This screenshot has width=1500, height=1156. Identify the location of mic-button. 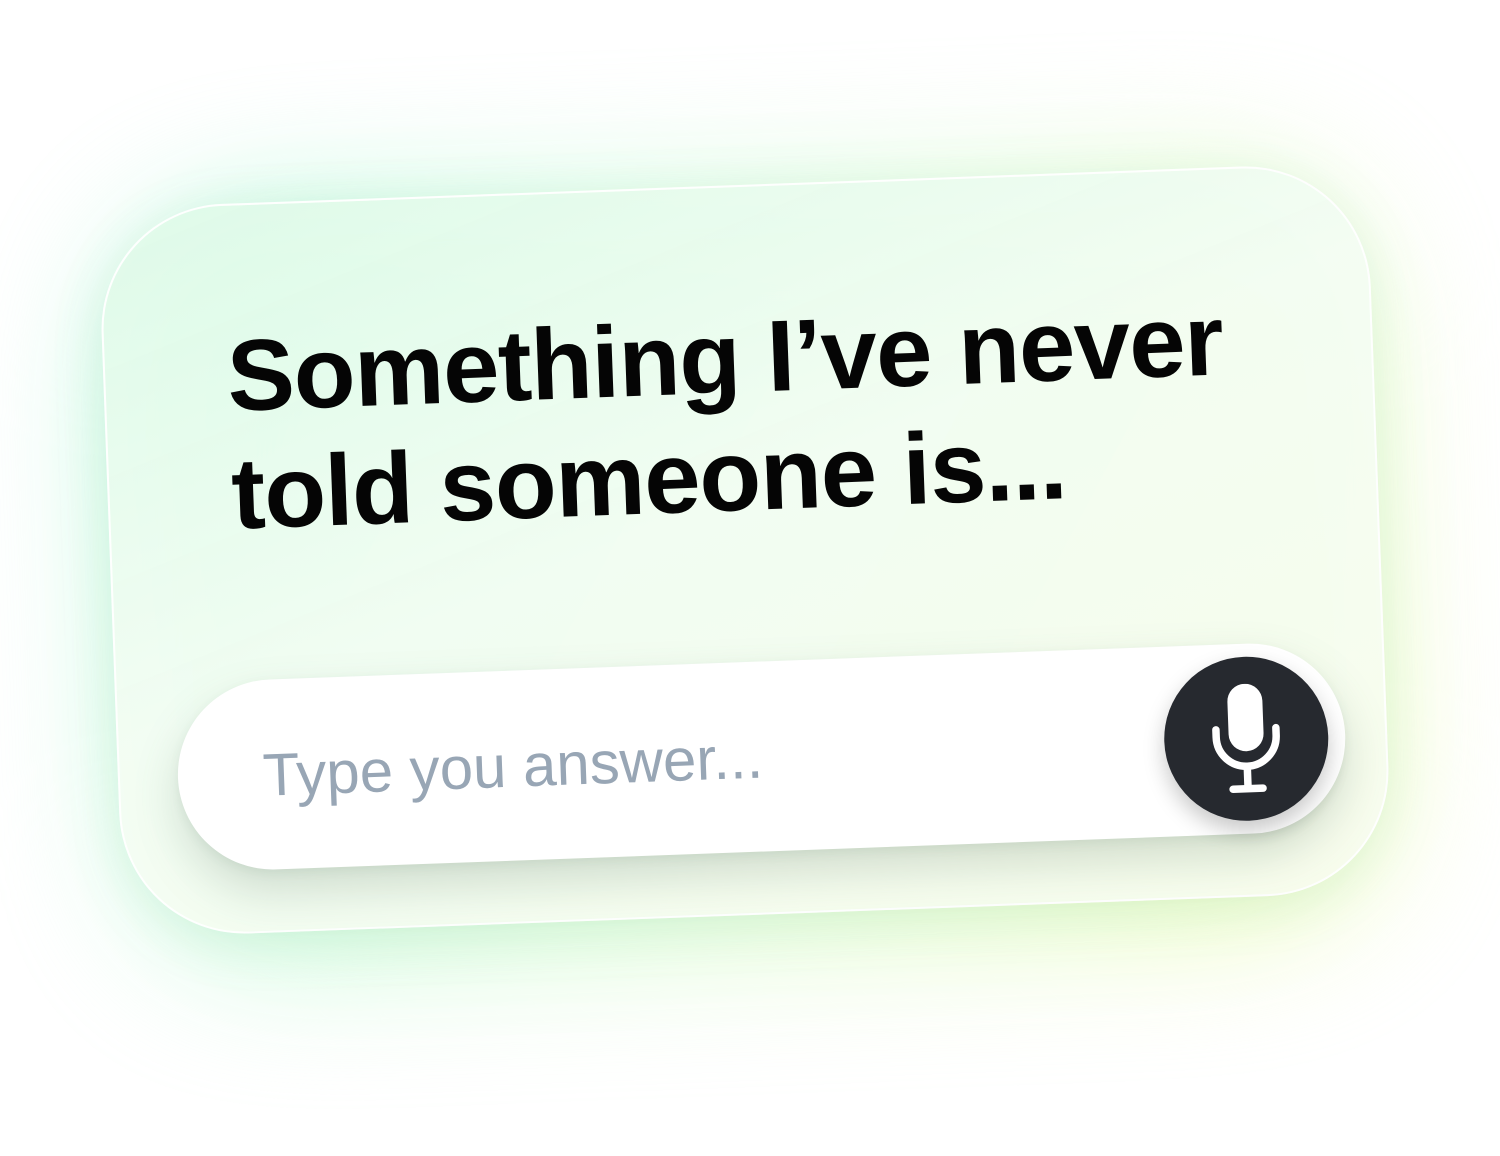
(1246, 738).